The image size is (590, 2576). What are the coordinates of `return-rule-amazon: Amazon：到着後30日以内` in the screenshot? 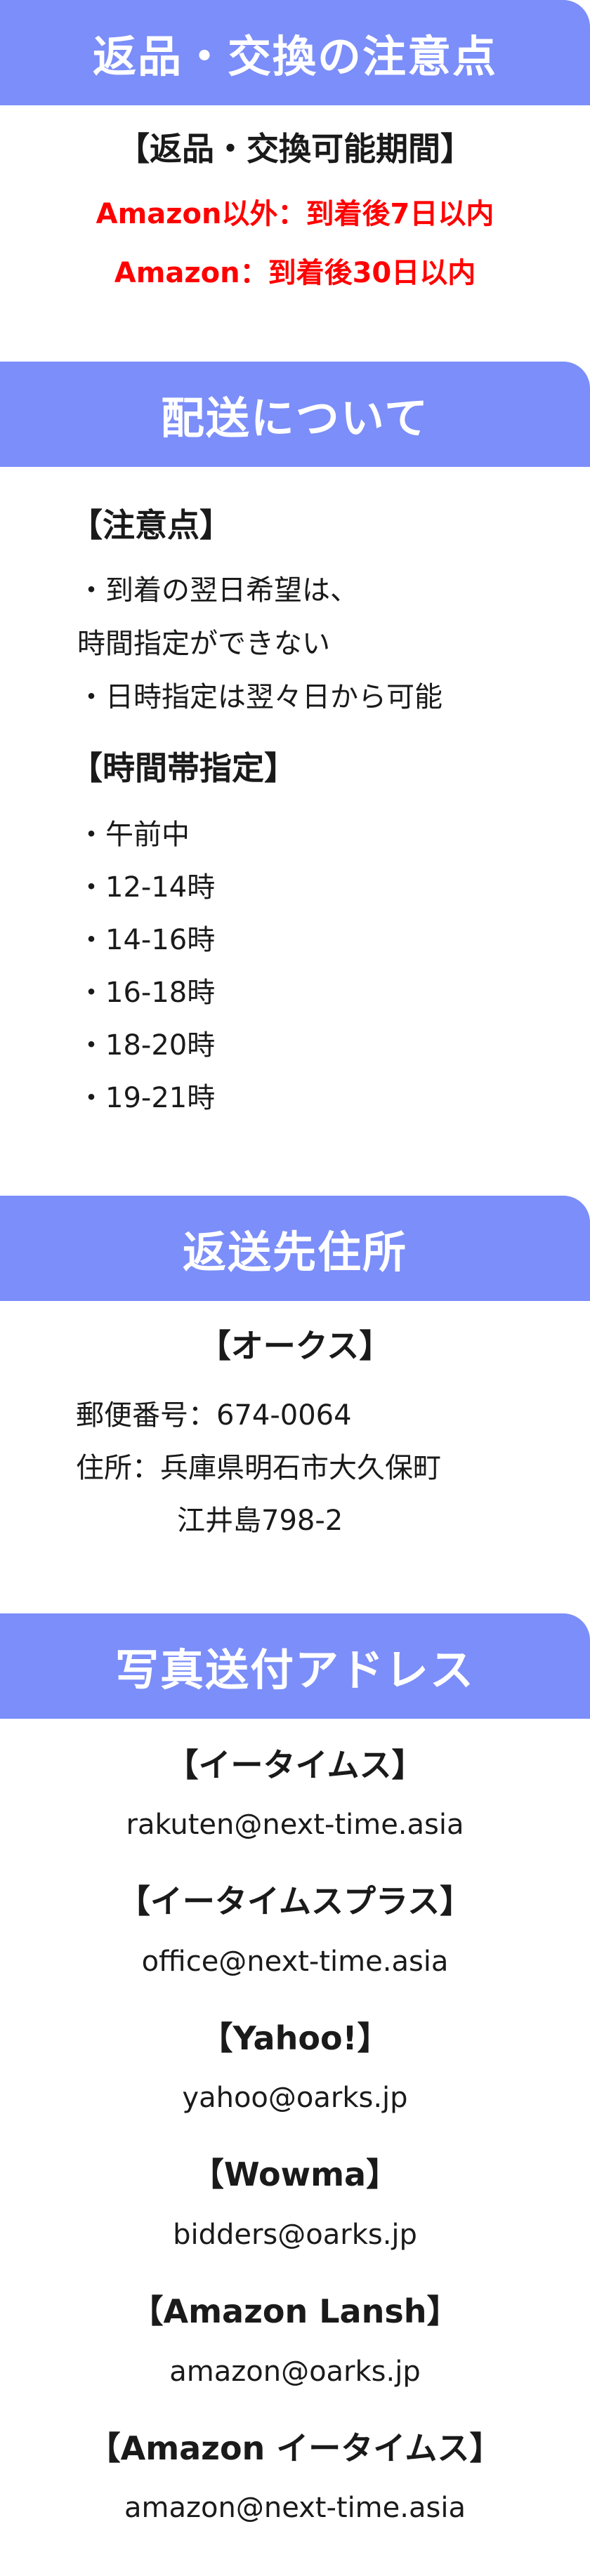 It's located at (295, 273).